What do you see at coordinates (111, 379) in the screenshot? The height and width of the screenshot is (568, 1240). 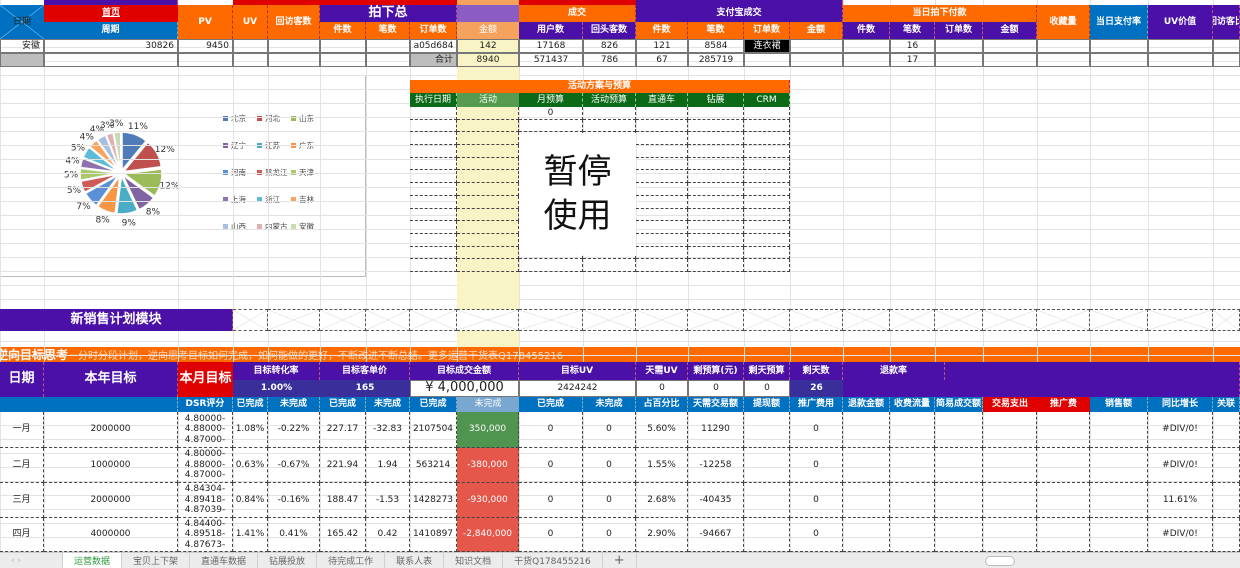 I see `plan-header-year-target: 本年目标` at bounding box center [111, 379].